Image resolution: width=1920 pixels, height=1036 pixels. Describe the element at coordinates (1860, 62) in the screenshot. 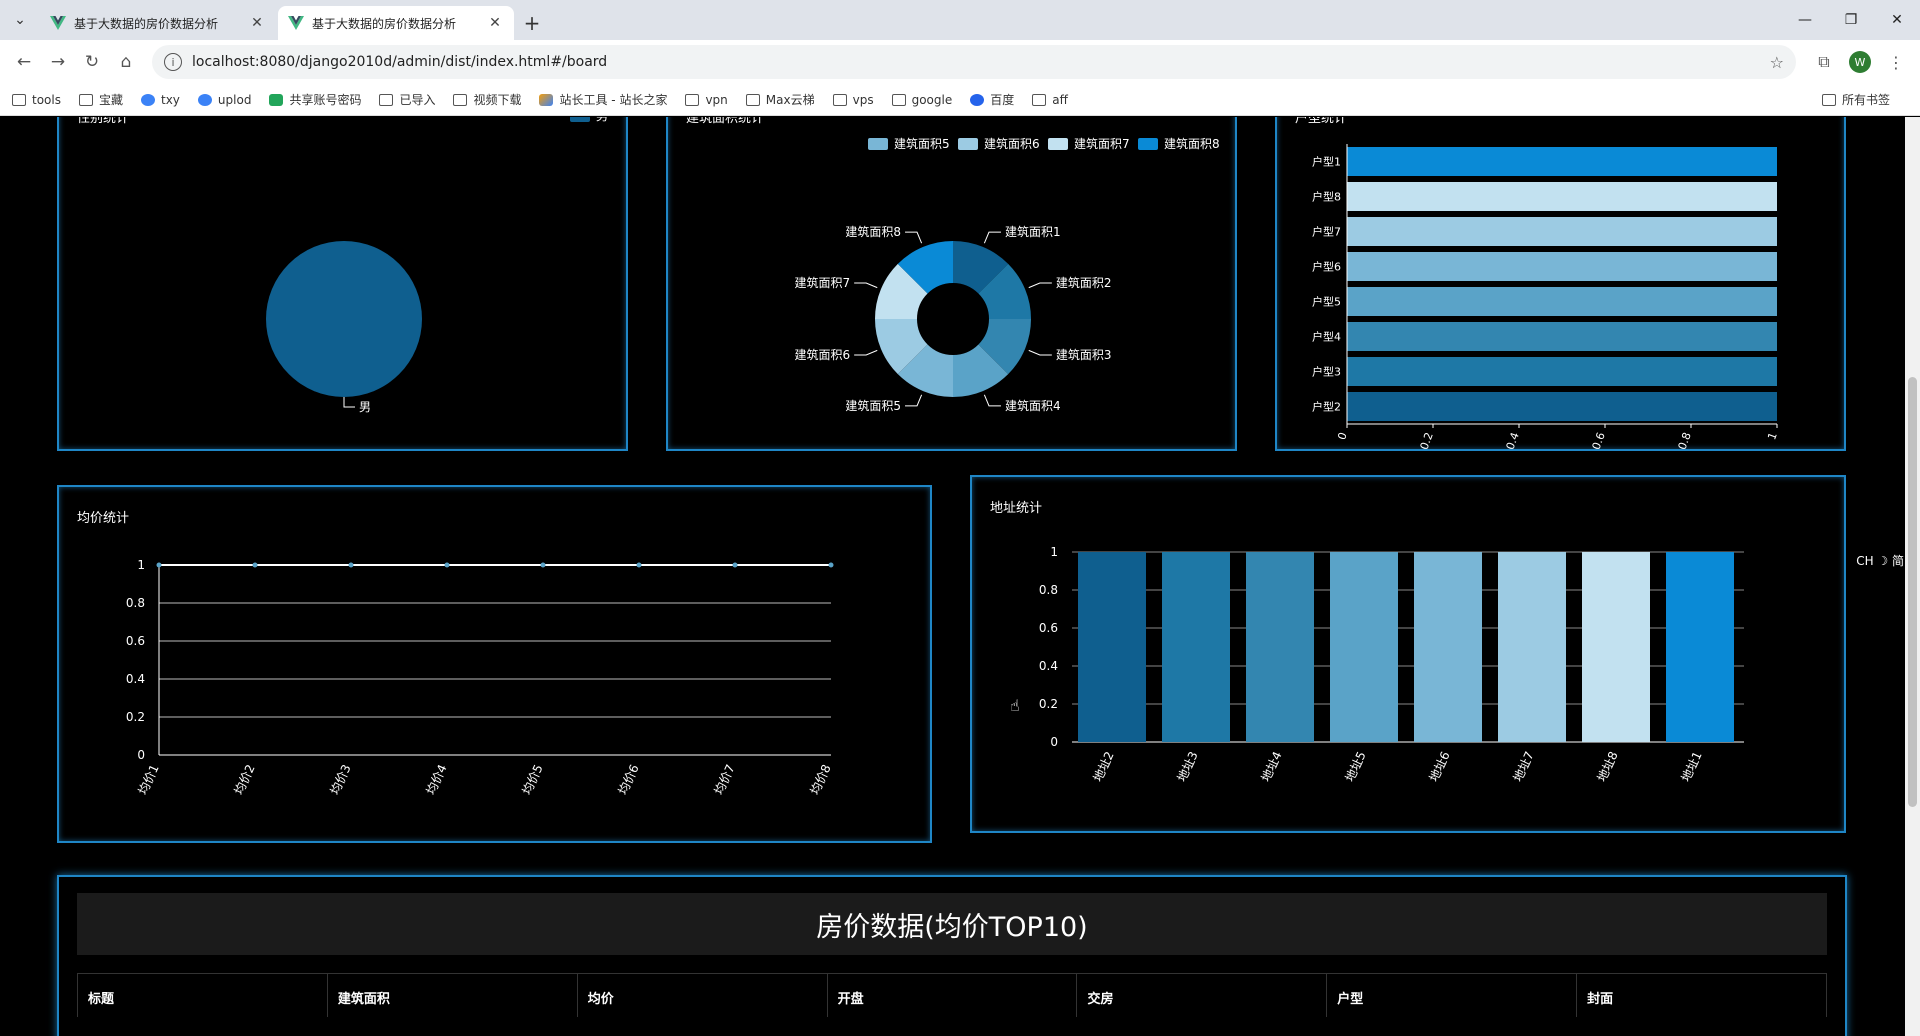

I see `profile-button: W` at that location.